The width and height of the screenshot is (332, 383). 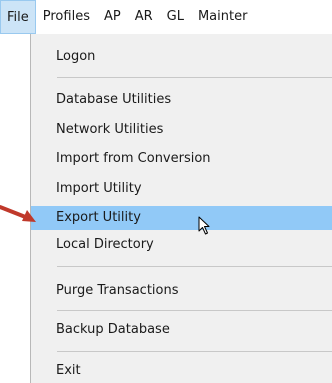 What do you see at coordinates (133, 158) in the screenshot?
I see `menu-item-label: Import from Conversion` at bounding box center [133, 158].